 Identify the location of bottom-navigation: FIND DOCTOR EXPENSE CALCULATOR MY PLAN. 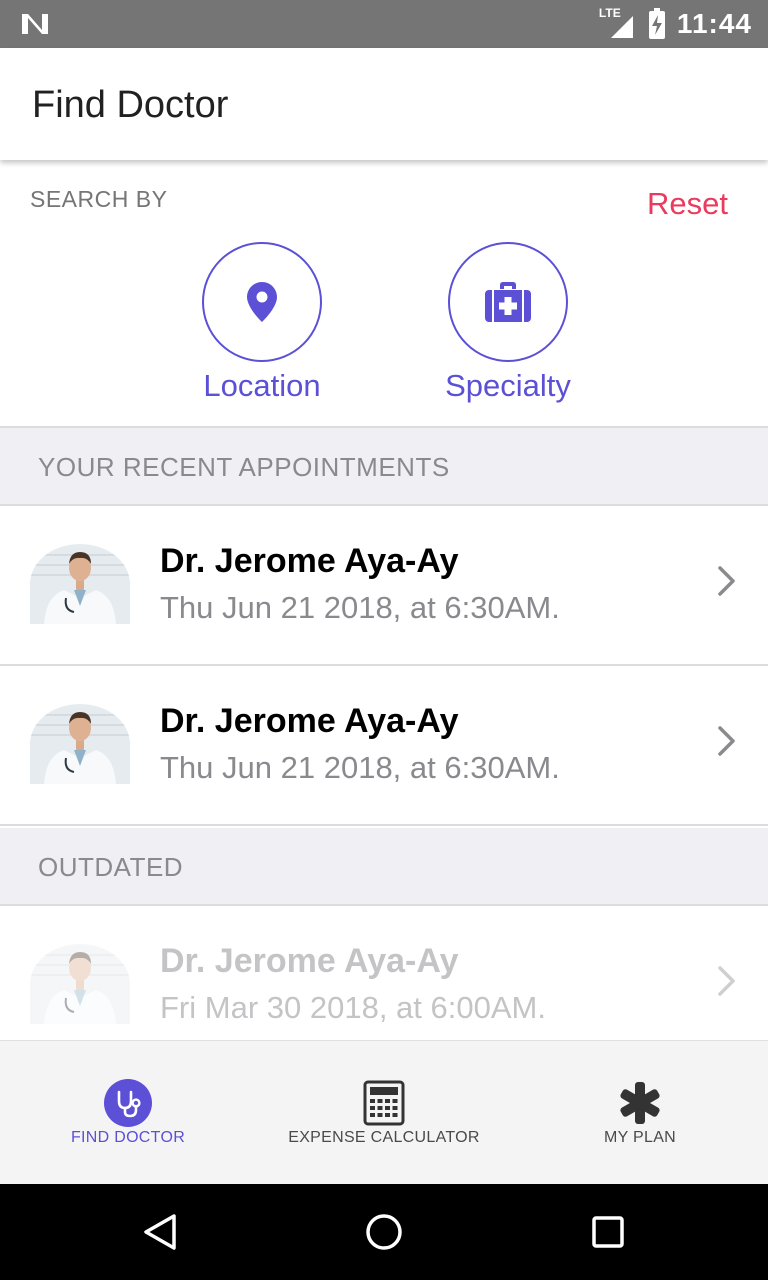
(384, 1112).